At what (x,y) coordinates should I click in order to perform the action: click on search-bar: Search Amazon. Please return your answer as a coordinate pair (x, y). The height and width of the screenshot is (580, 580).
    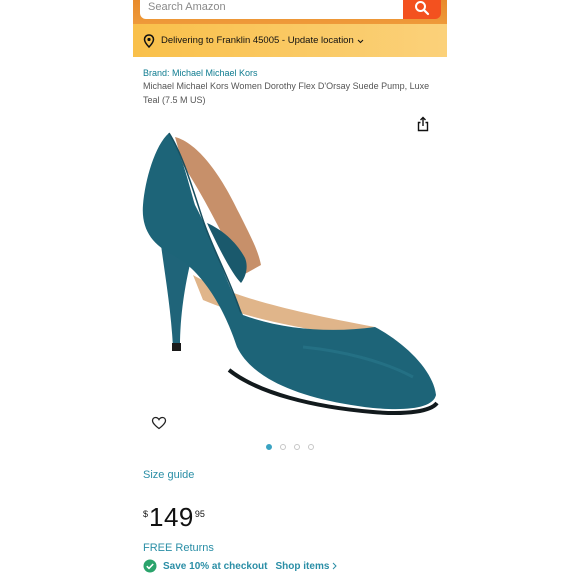
    Looking at the image, I should click on (290, 12).